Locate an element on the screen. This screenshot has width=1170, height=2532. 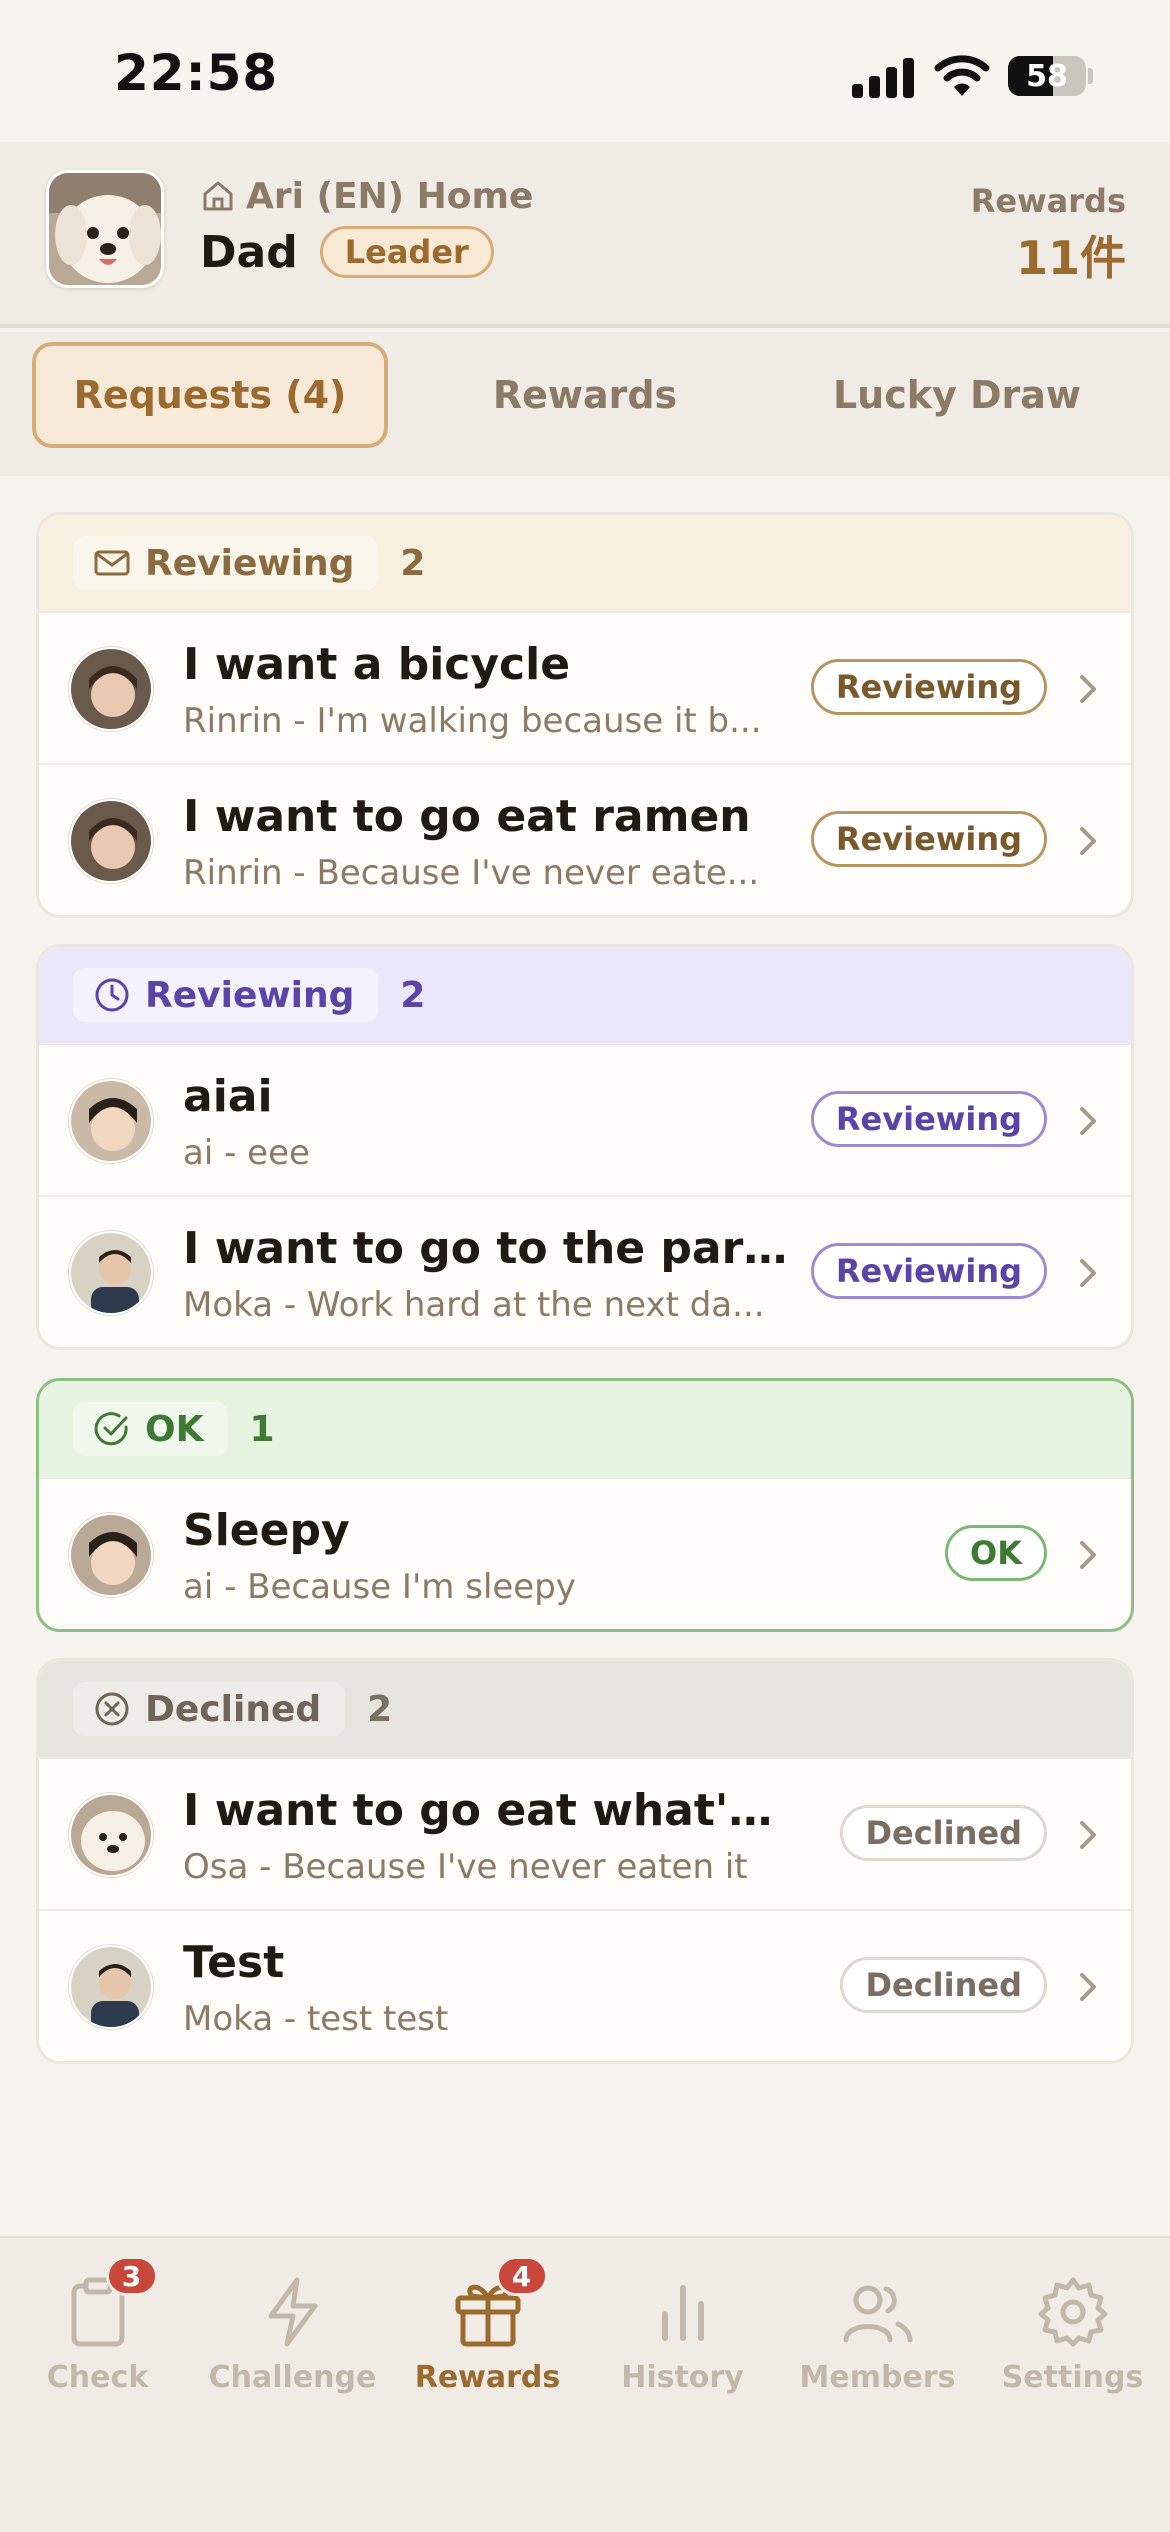
request-title: Test is located at coordinates (234, 1962).